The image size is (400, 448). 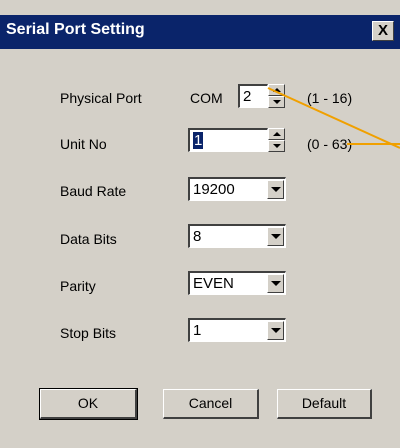 What do you see at coordinates (197, 330) in the screenshot?
I see `stop-bits-value: 1` at bounding box center [197, 330].